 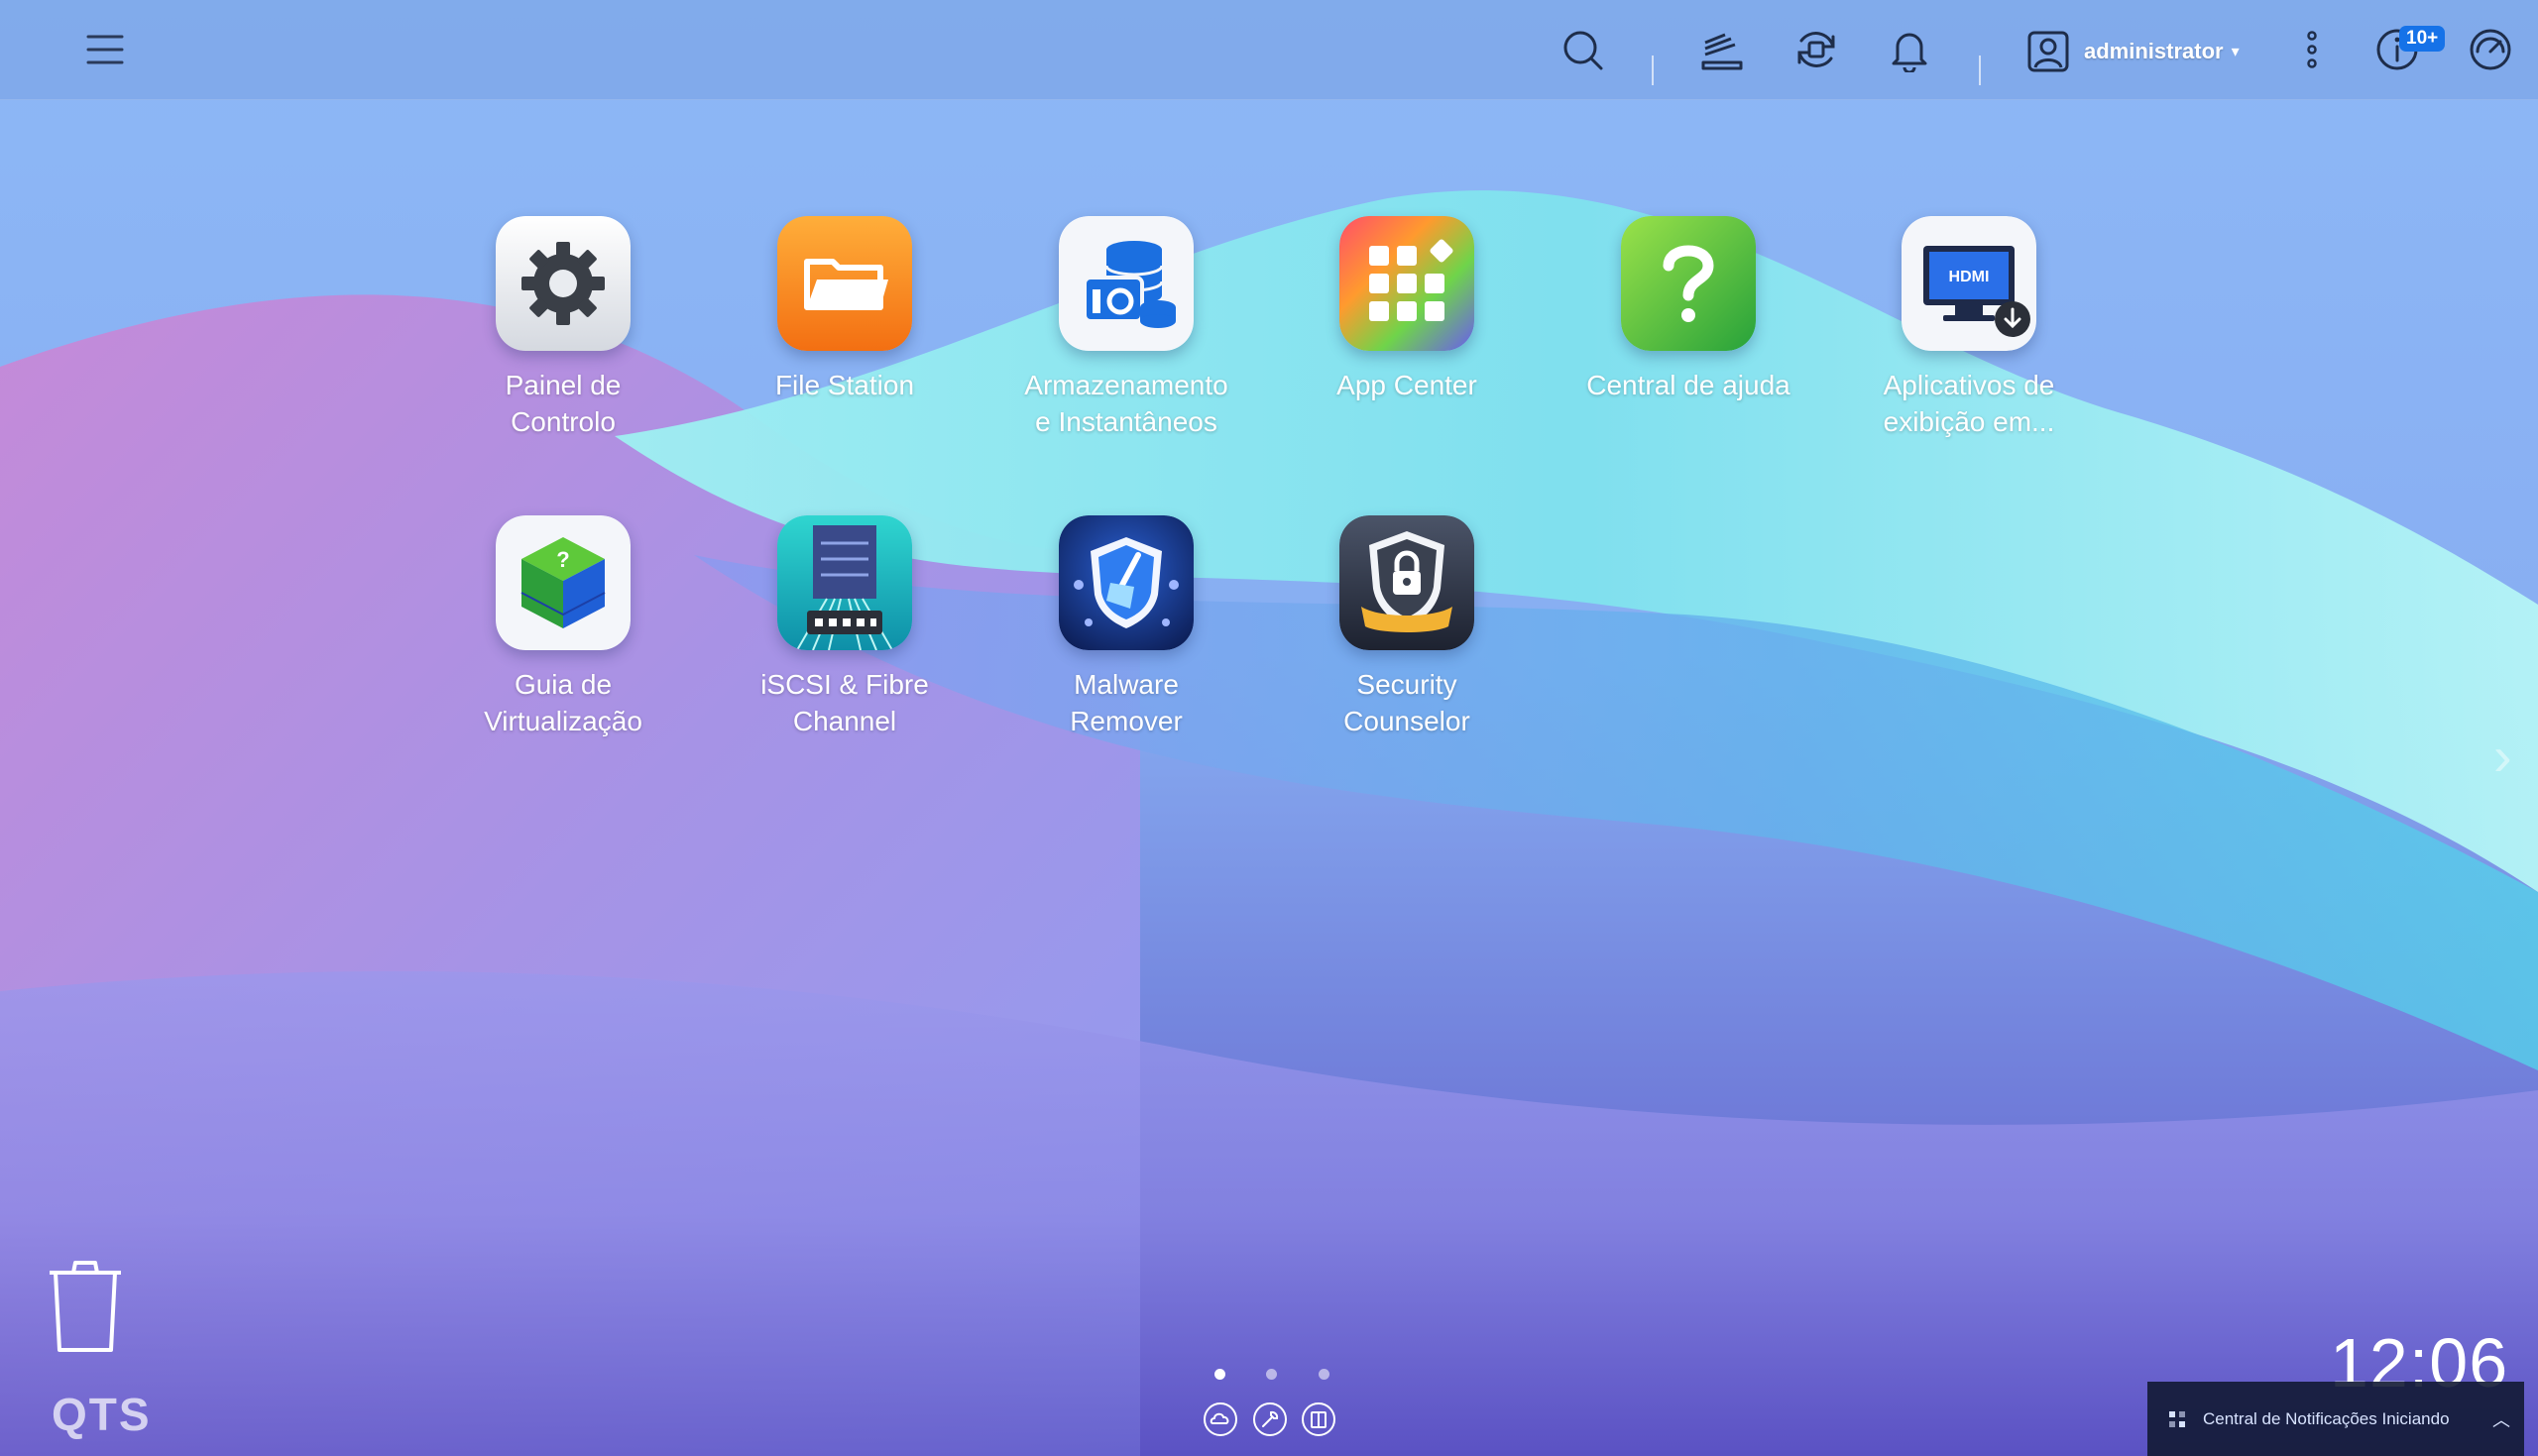 I want to click on app-storage-snapshots: Armazenamento e Instantâneos, so click(x=1126, y=328).